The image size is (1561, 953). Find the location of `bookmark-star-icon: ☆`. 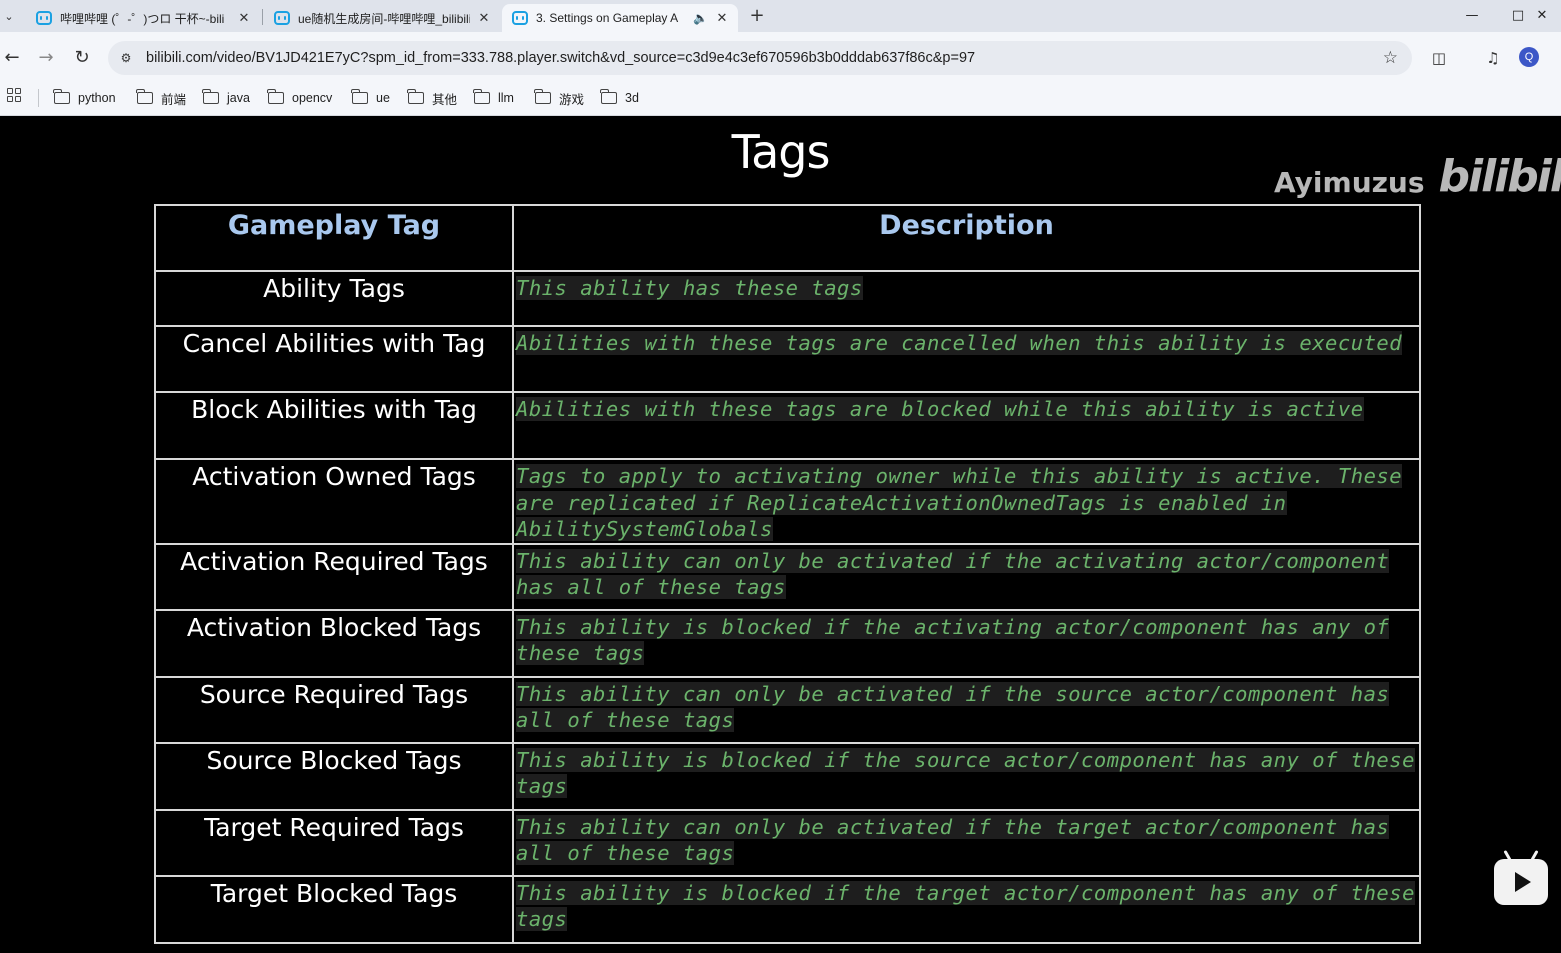

bookmark-star-icon: ☆ is located at coordinates (1390, 58).